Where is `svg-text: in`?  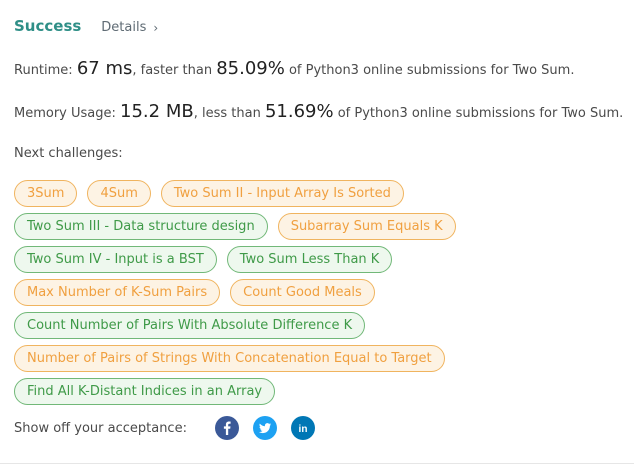
svg-text: in is located at coordinates (303, 429).